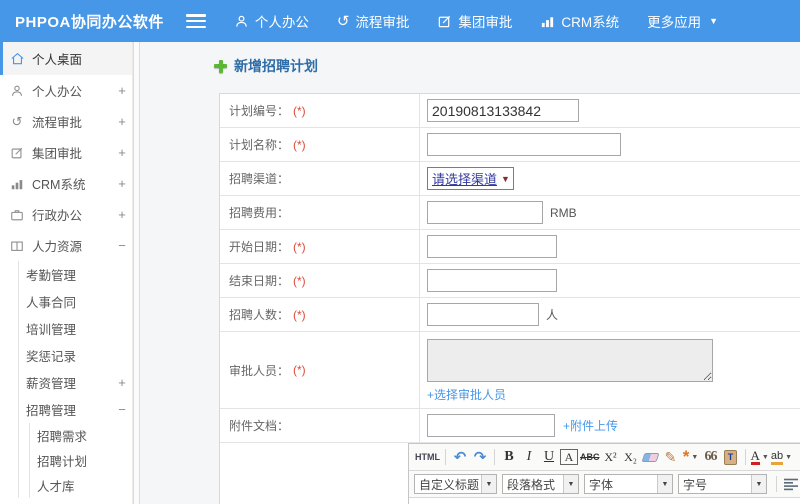 Image resolution: width=800 pixels, height=504 pixels. What do you see at coordinates (66, 183) in the screenshot?
I see `sidebar-item-crm-system: CRM系统 +` at bounding box center [66, 183].